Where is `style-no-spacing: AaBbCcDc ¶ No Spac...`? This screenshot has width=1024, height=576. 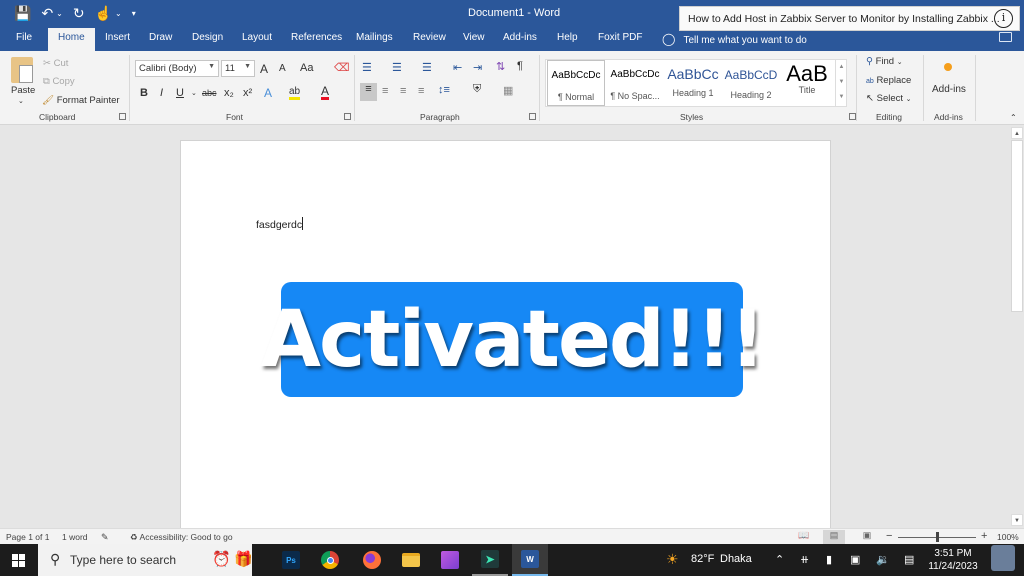 style-no-spacing: AaBbCcDc ¶ No Spac... is located at coordinates (635, 83).